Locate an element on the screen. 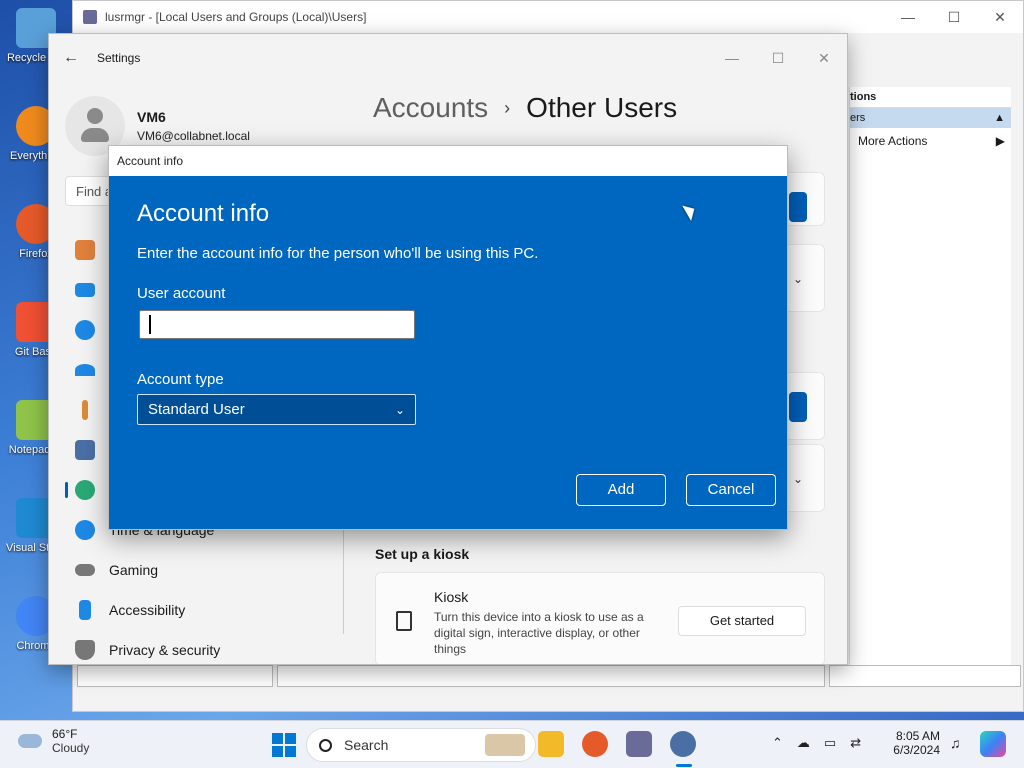 This screenshot has width=1024, height=768. user-account-label: User account is located at coordinates (181, 293).